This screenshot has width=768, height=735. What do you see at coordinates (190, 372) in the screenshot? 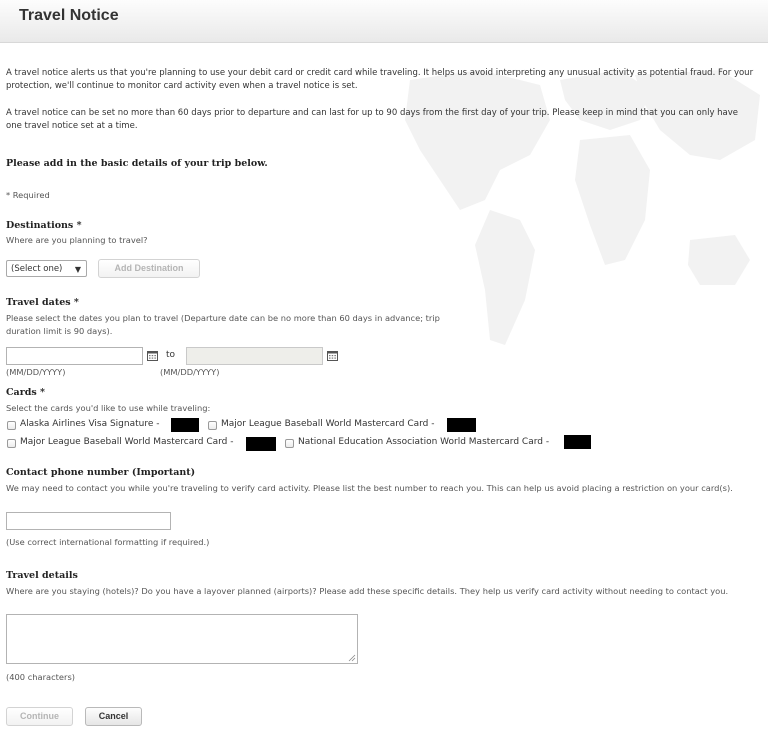
I see `end-date-format-hint: (MM/DD/YYYY)` at bounding box center [190, 372].